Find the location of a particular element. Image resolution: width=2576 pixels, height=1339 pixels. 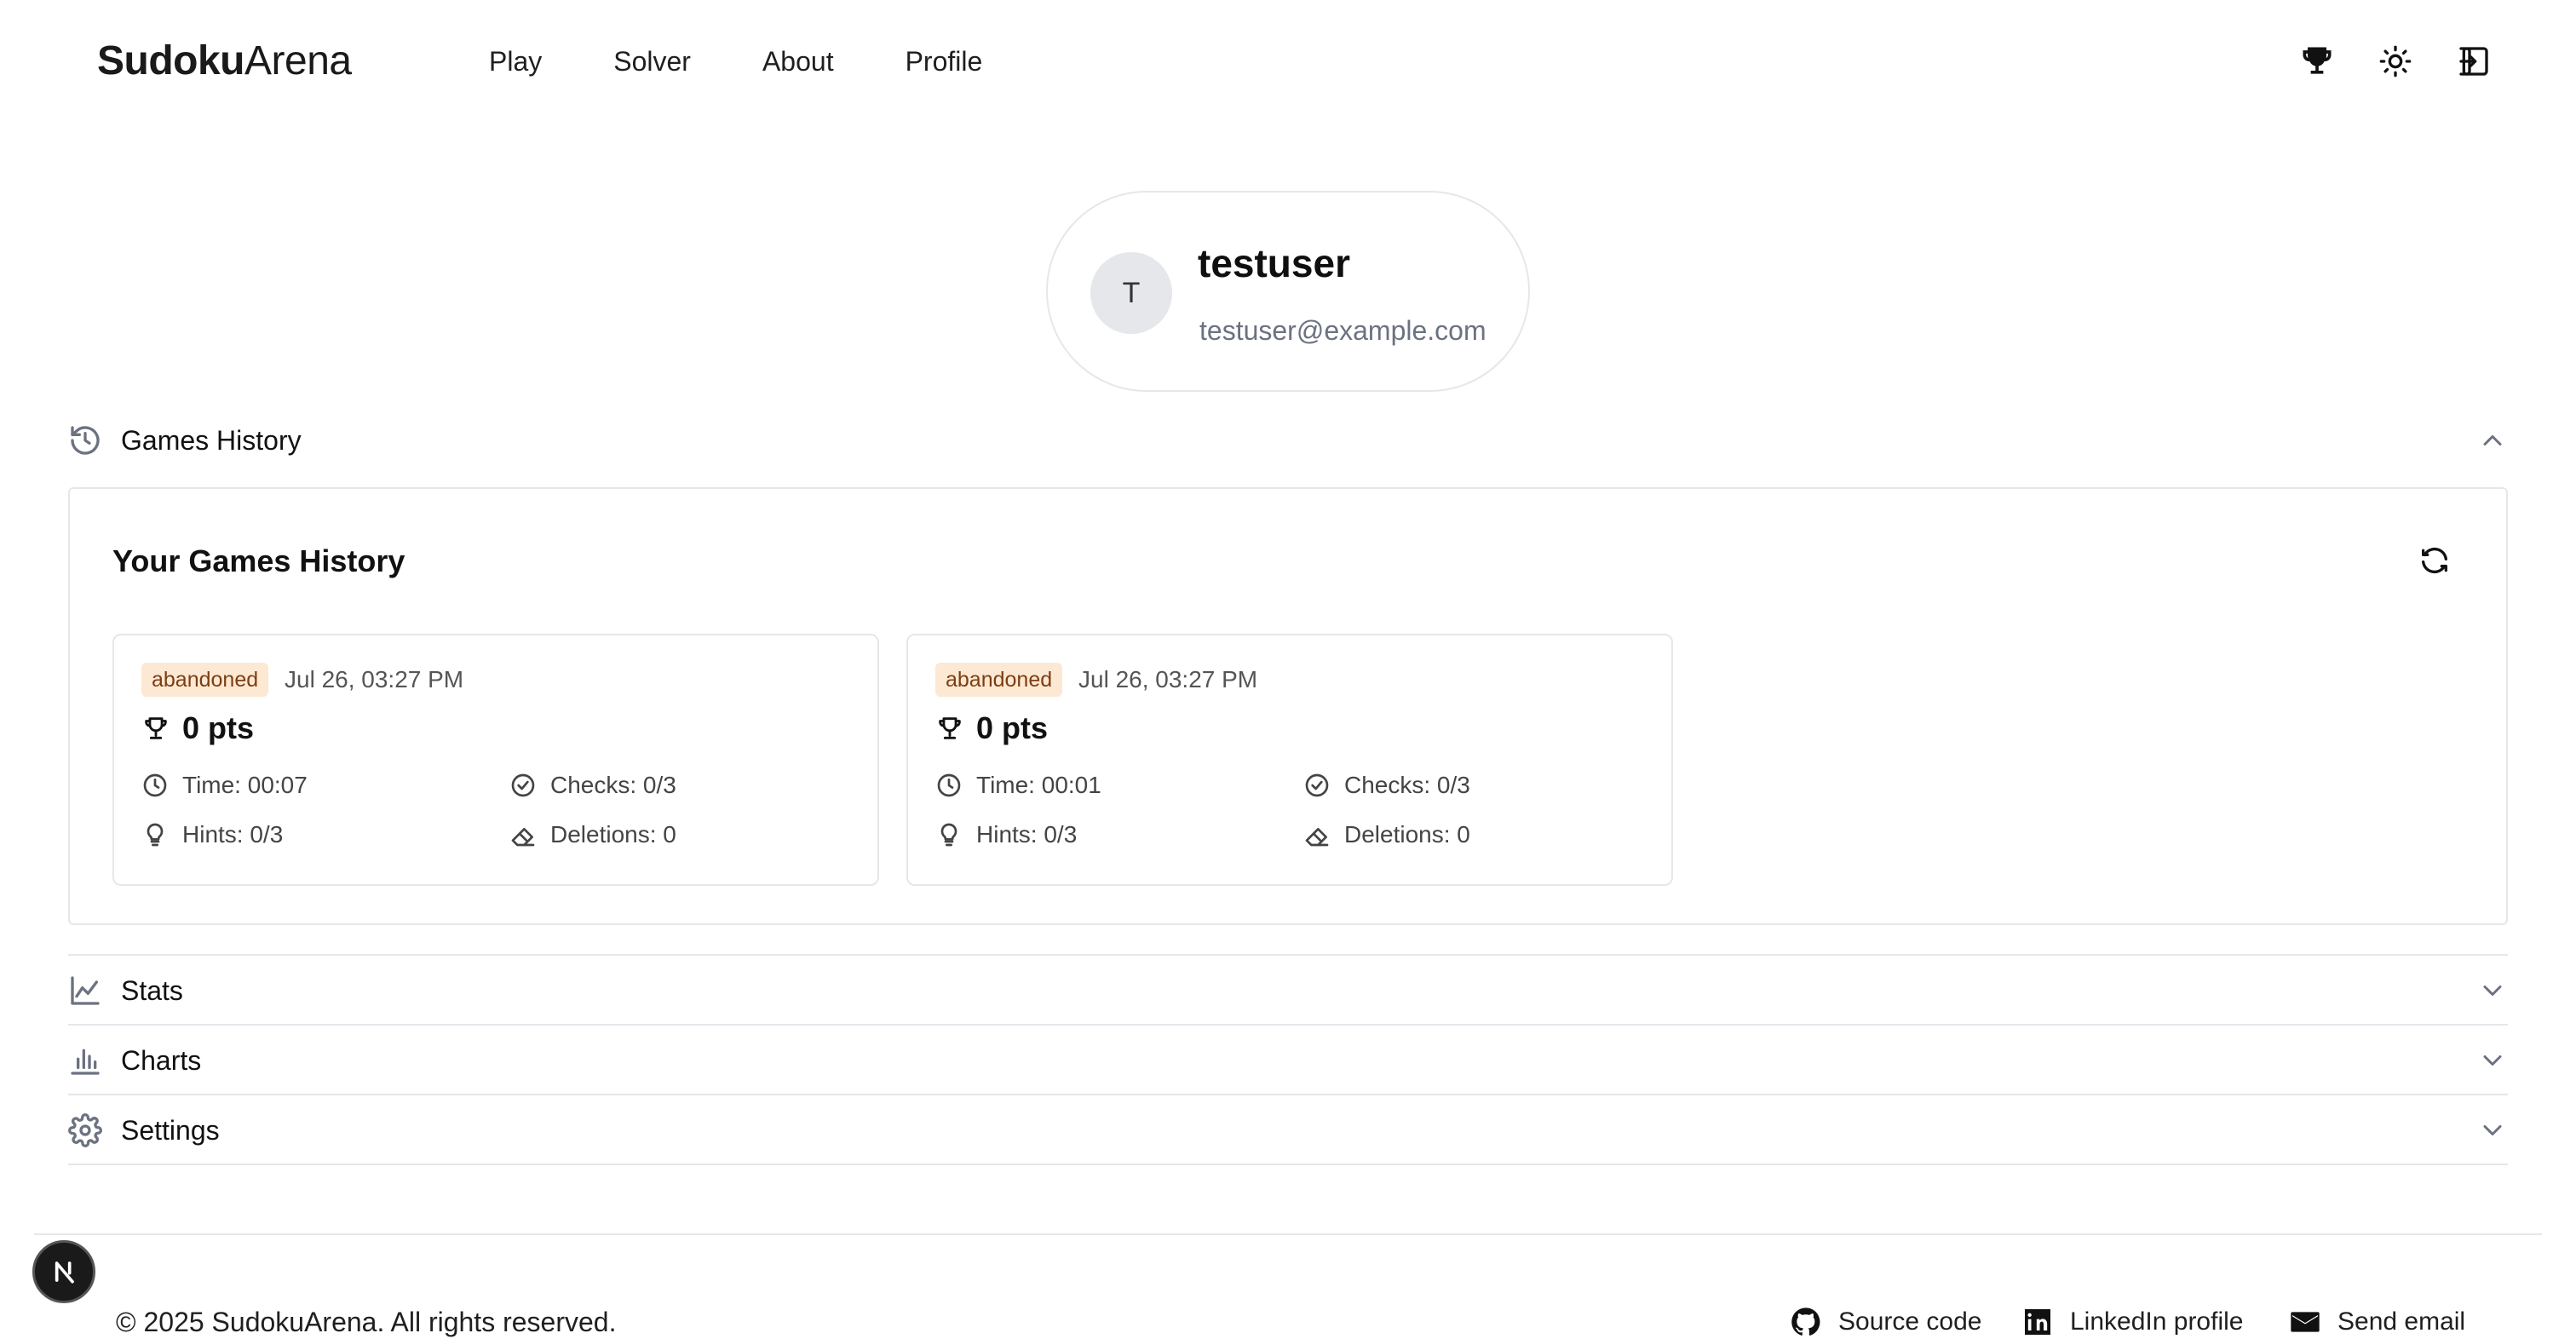

profile-card: T testuser testuser@example.com is located at coordinates (1288, 291).